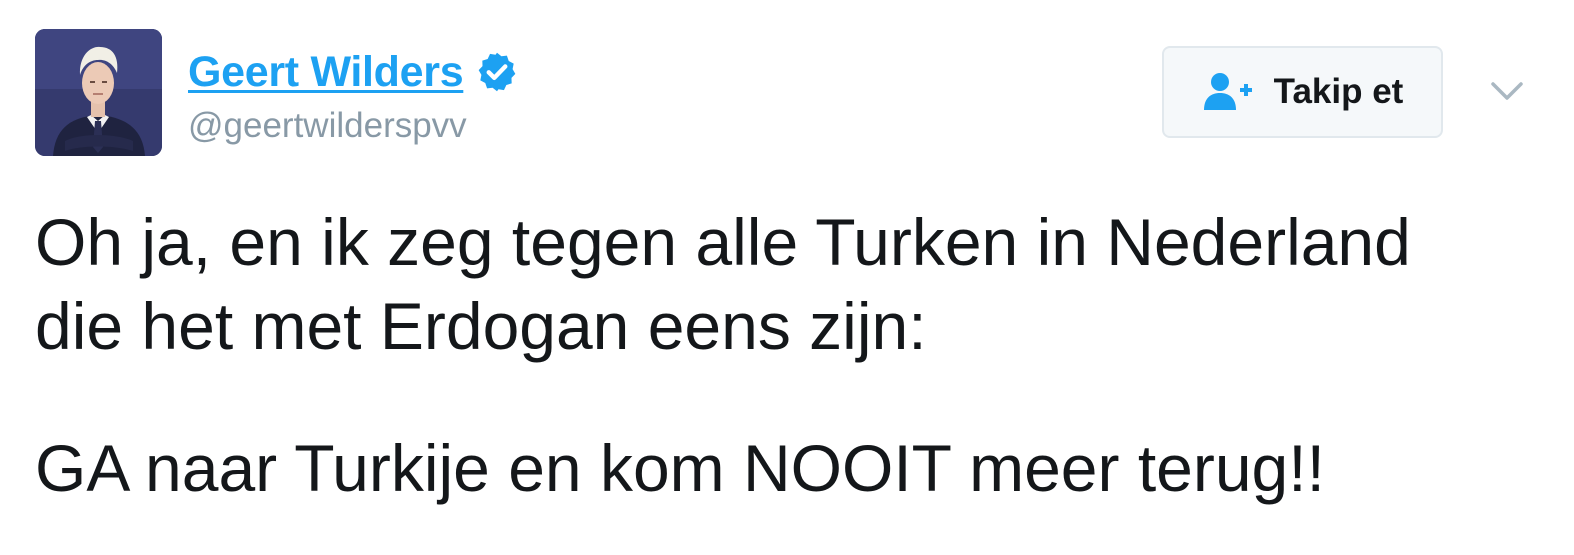  I want to click on tweet-text-line: die het met Erdogan eens zijn:, so click(481, 326).